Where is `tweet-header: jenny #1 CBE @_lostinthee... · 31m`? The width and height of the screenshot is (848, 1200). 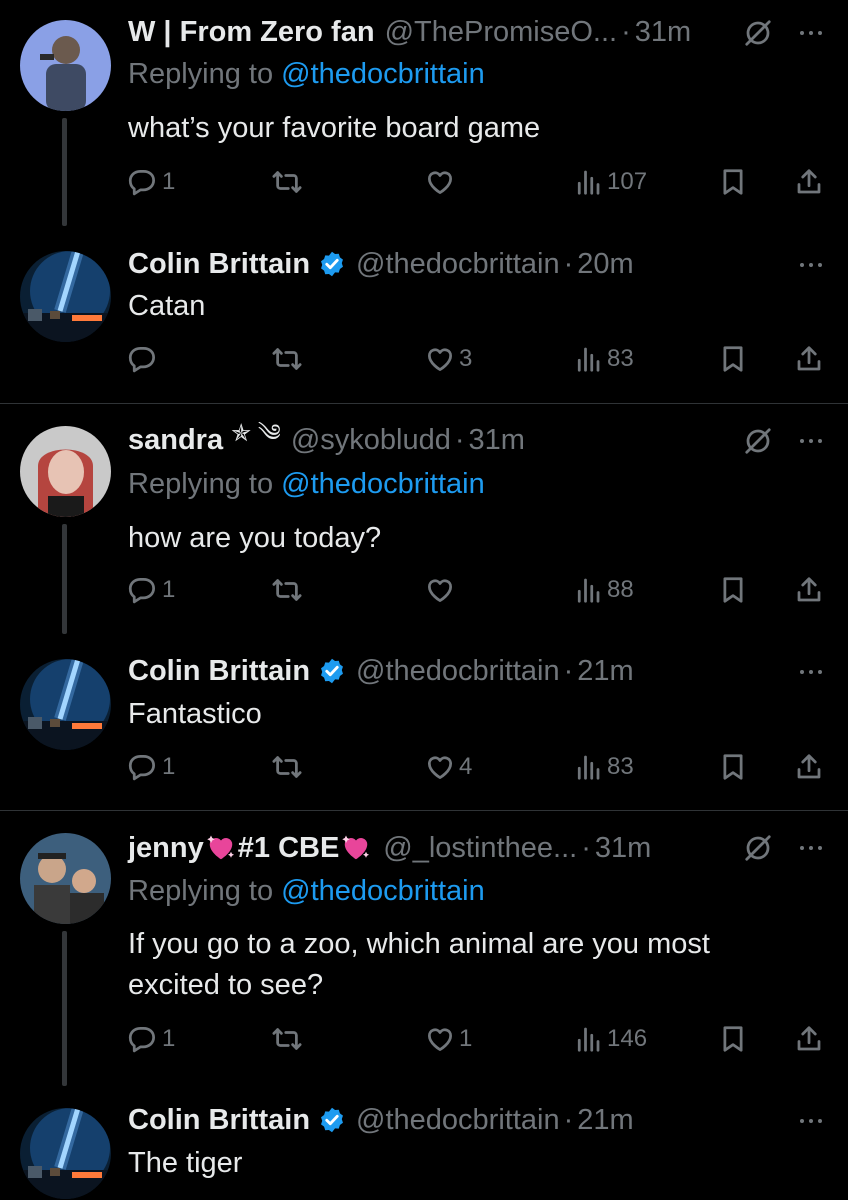 tweet-header: jenny #1 CBE @_lostinthee... · 31m is located at coordinates (488, 848).